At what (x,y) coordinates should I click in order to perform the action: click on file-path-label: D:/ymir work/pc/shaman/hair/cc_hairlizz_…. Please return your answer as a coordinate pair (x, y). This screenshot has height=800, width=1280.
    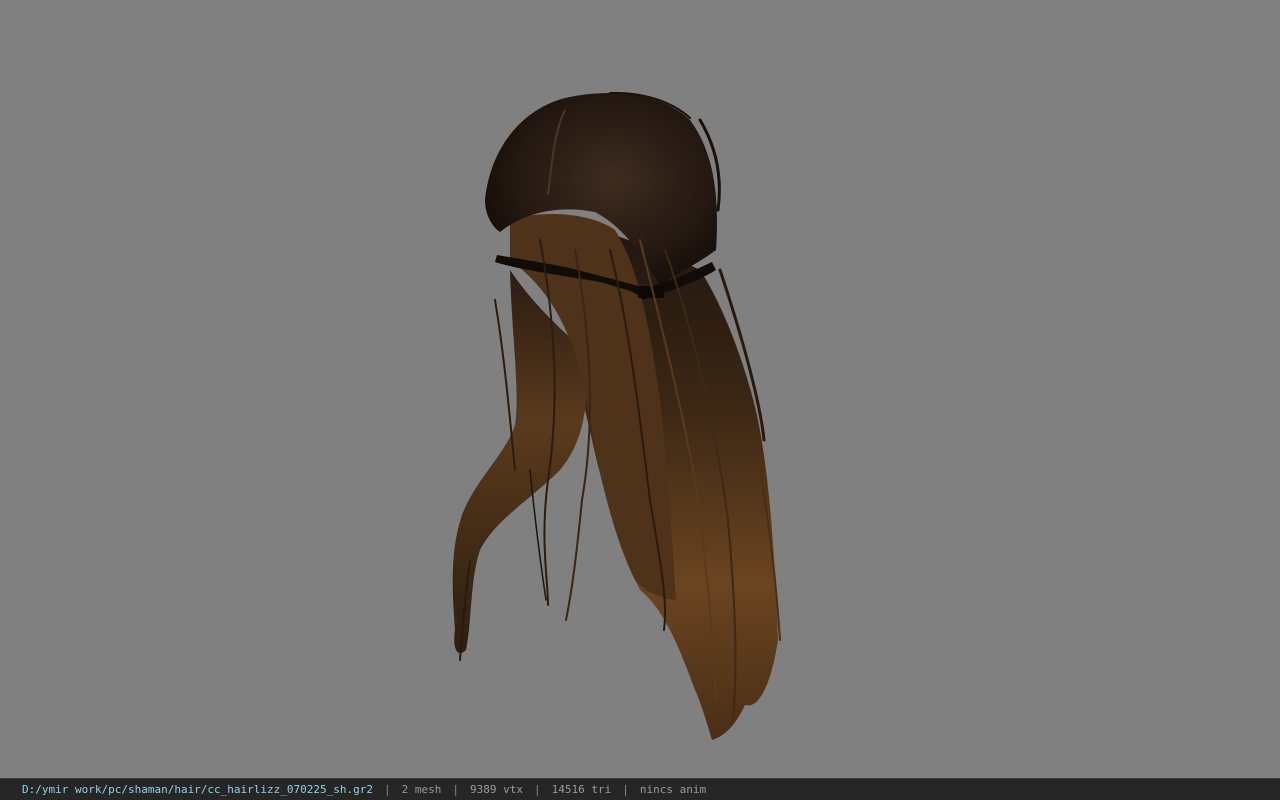
    Looking at the image, I should click on (197, 789).